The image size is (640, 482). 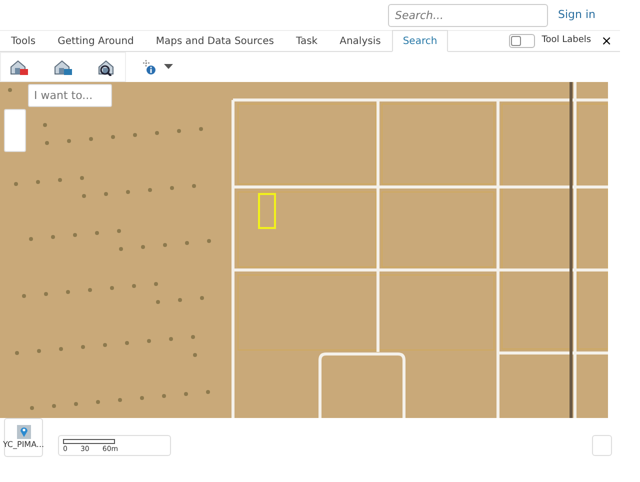 What do you see at coordinates (567, 41) in the screenshot?
I see `tool-labels-label: Tool Labels` at bounding box center [567, 41].